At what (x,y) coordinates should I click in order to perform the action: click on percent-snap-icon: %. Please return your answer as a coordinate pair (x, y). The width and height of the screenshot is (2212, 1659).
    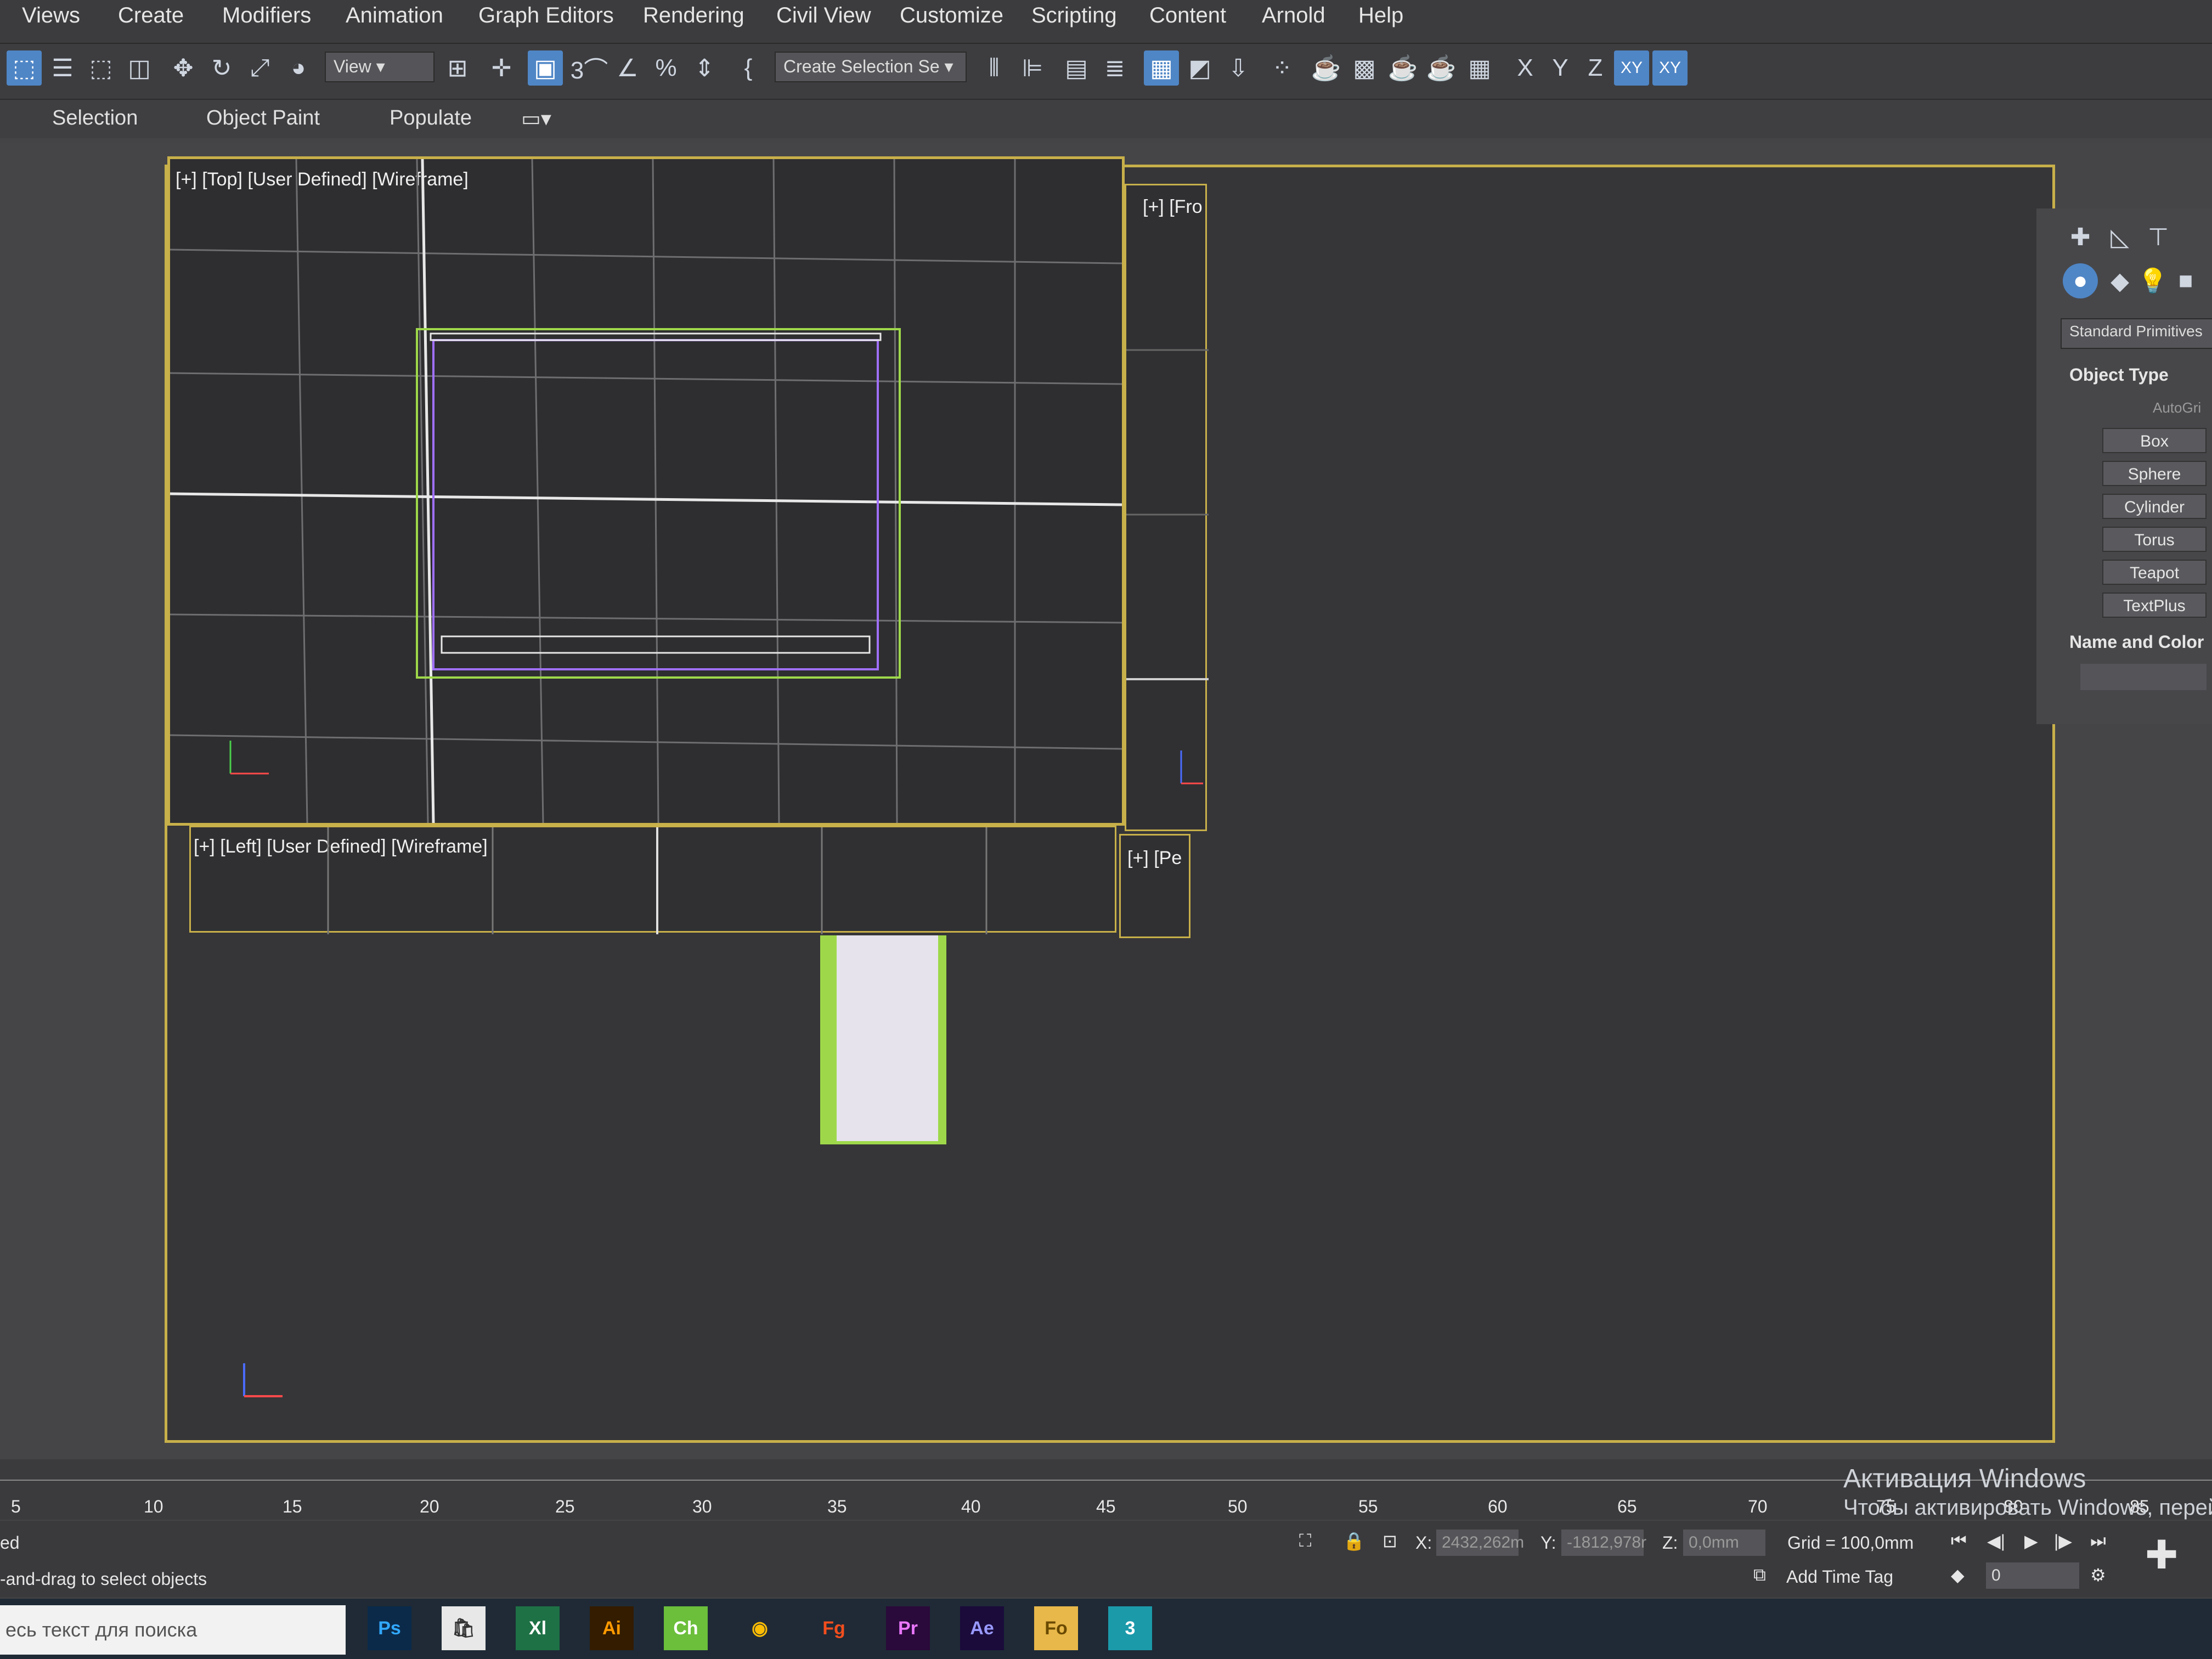
    Looking at the image, I should click on (666, 68).